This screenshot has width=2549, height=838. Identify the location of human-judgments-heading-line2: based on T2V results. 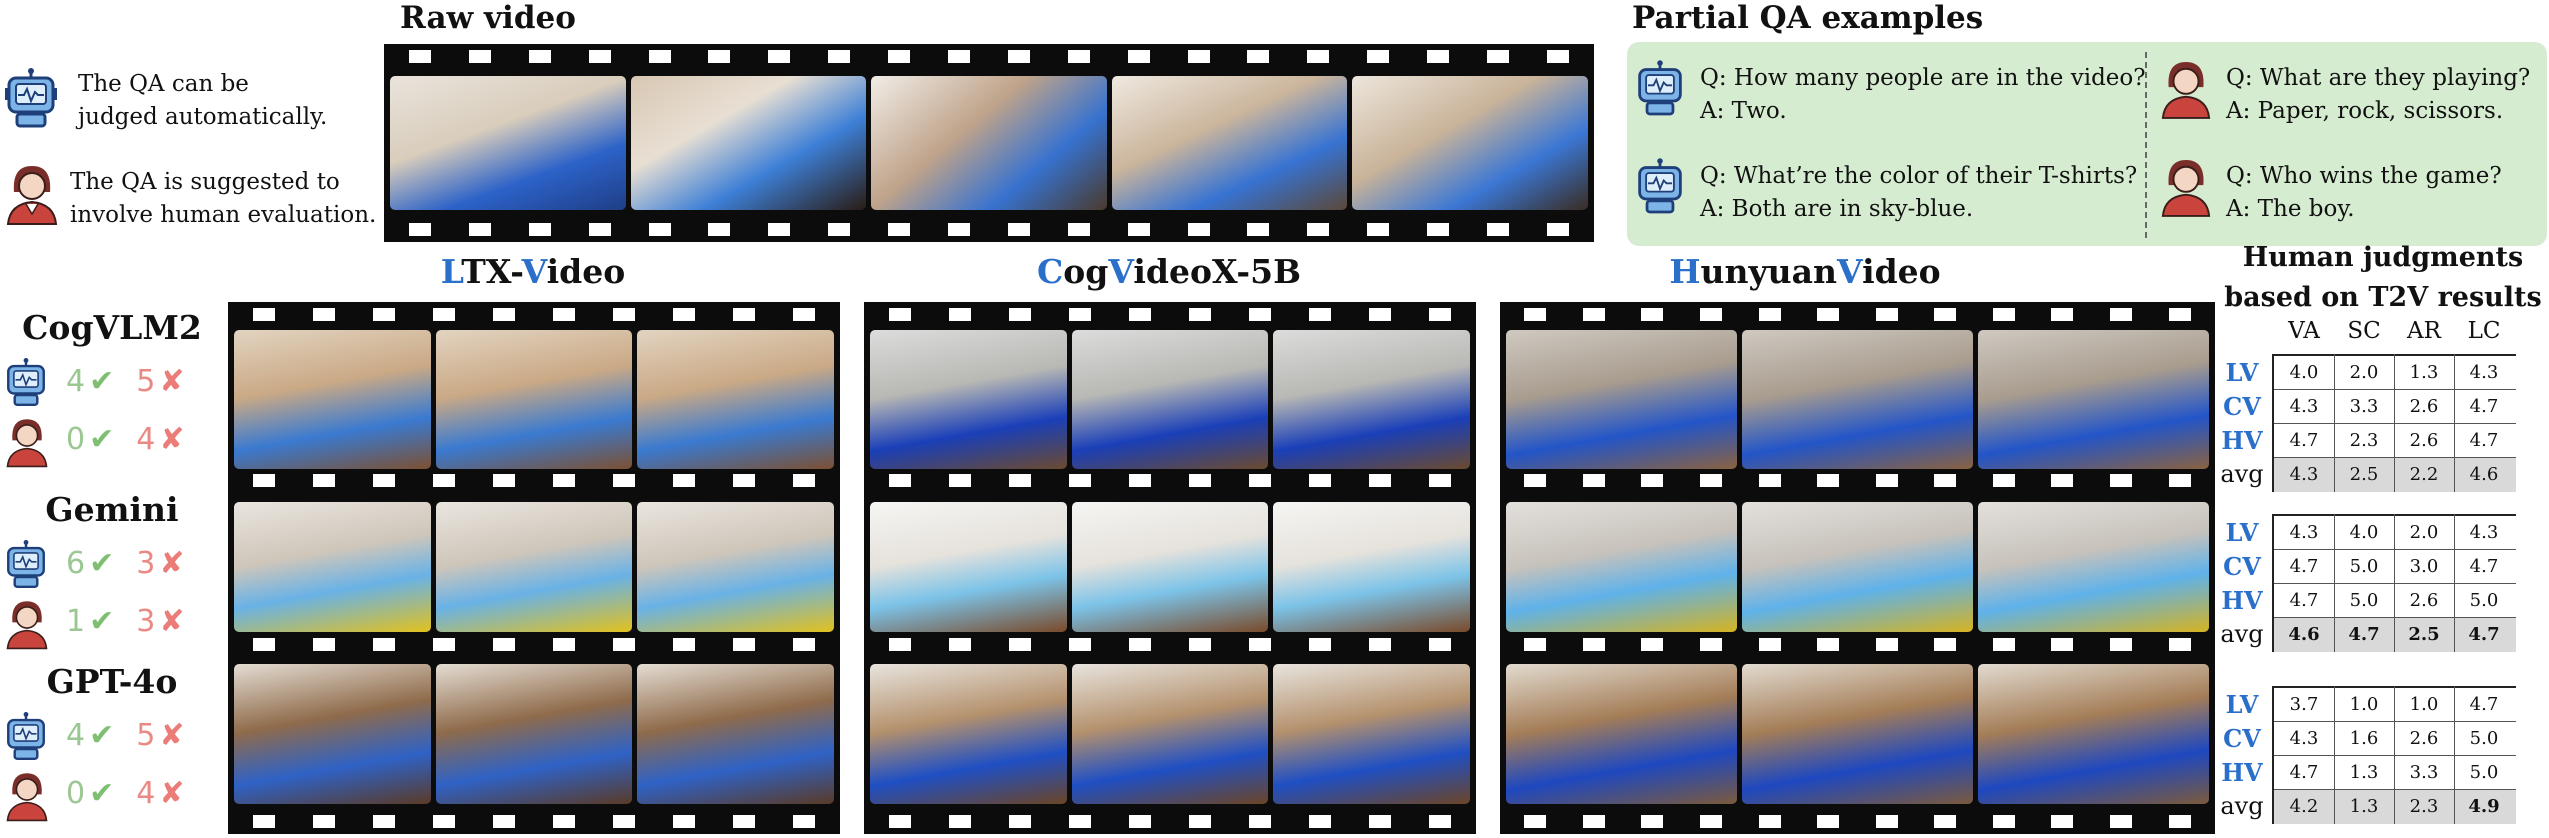
(2383, 297).